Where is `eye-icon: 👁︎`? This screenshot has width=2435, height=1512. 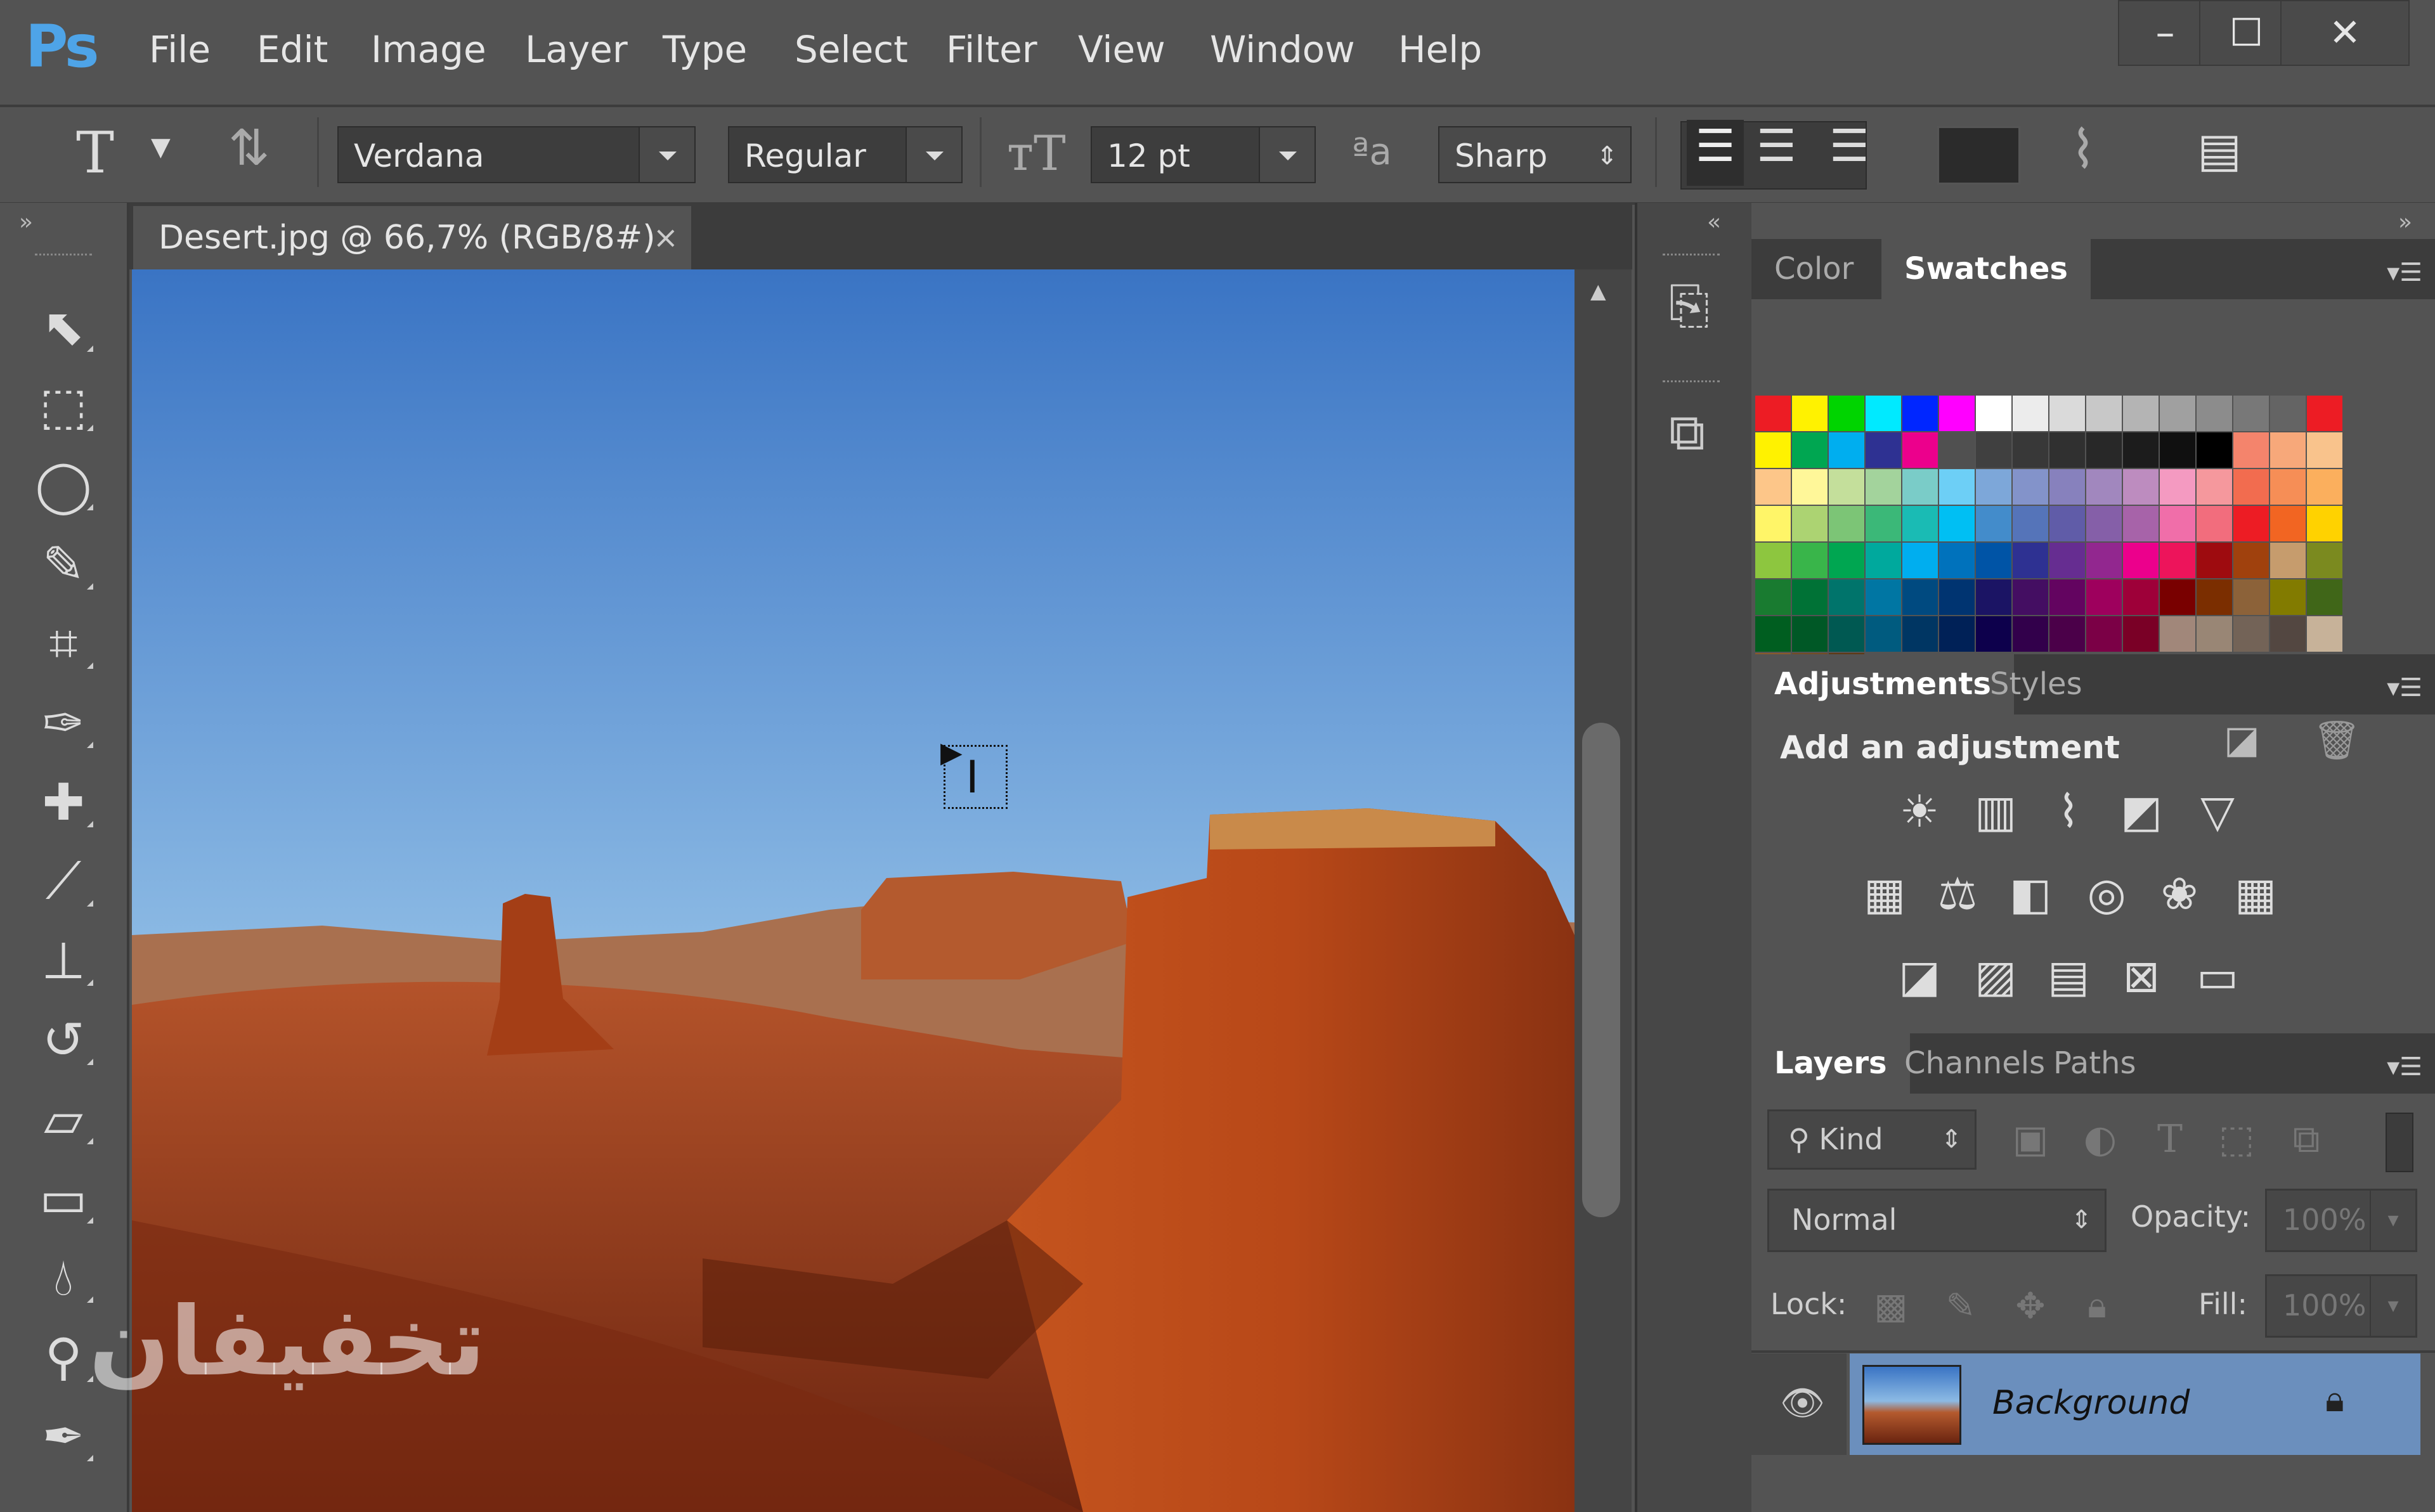
eye-icon: 👁︎ is located at coordinates (1803, 1403).